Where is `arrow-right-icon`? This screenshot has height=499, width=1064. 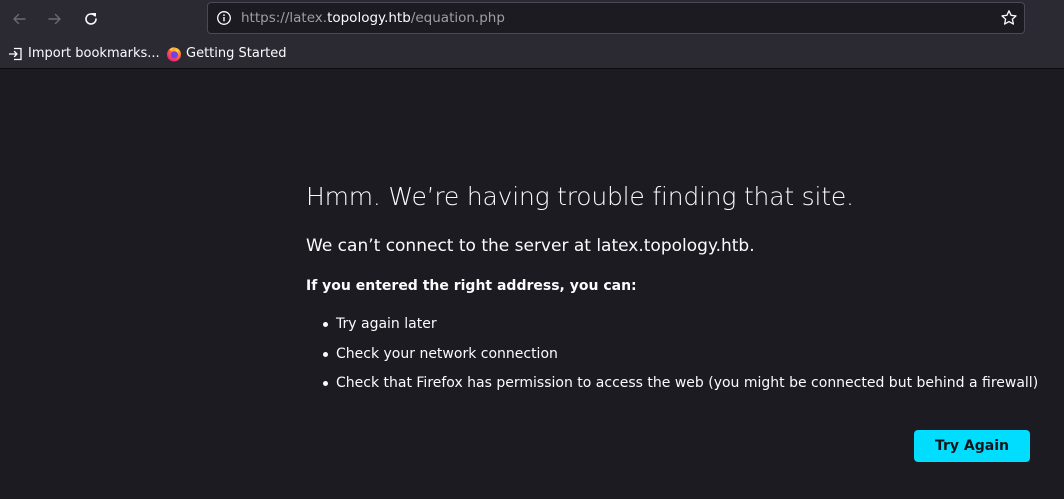
arrow-right-icon is located at coordinates (54, 19).